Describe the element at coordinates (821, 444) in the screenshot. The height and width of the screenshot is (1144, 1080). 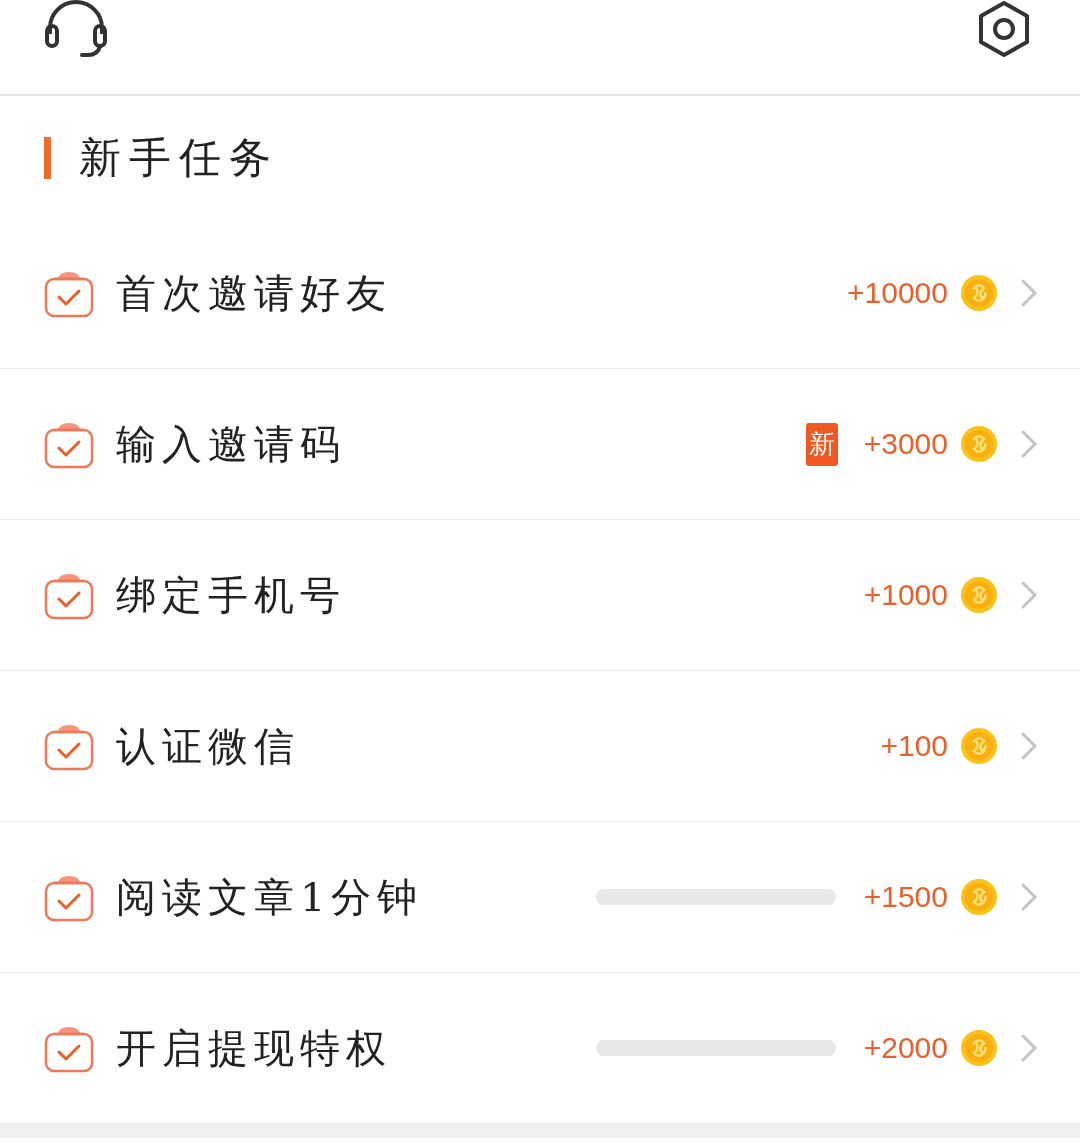
I see `new-badge: 新` at that location.